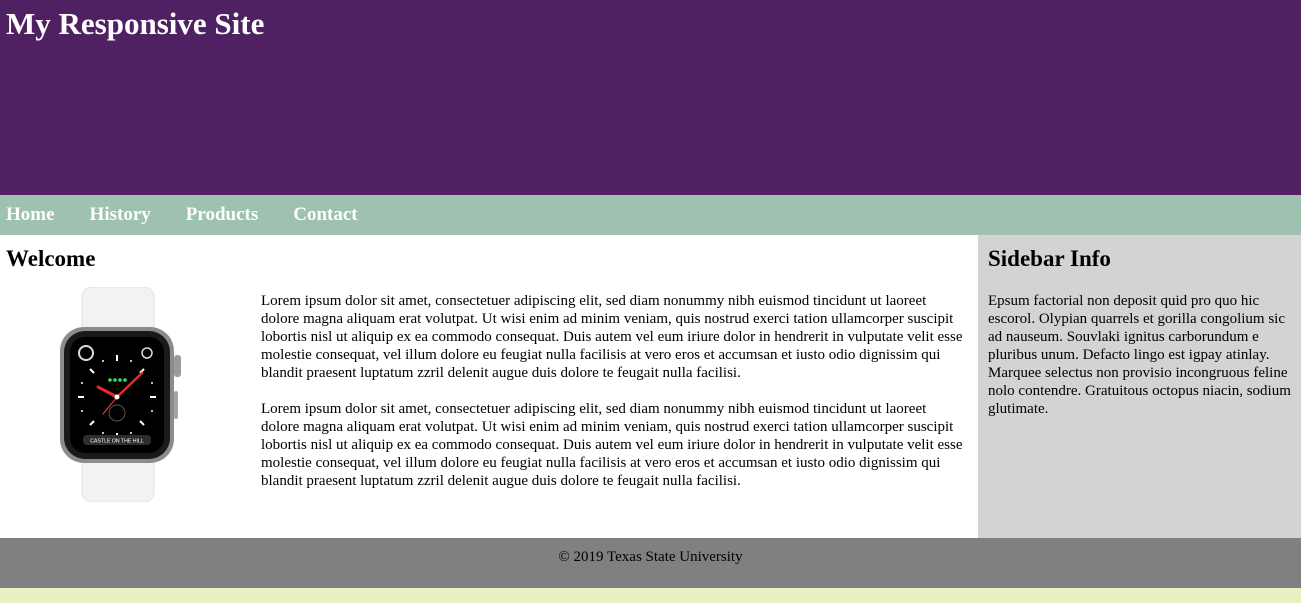  Describe the element at coordinates (1049, 258) in the screenshot. I see `sidebar-heading: Sidebar Info` at that location.